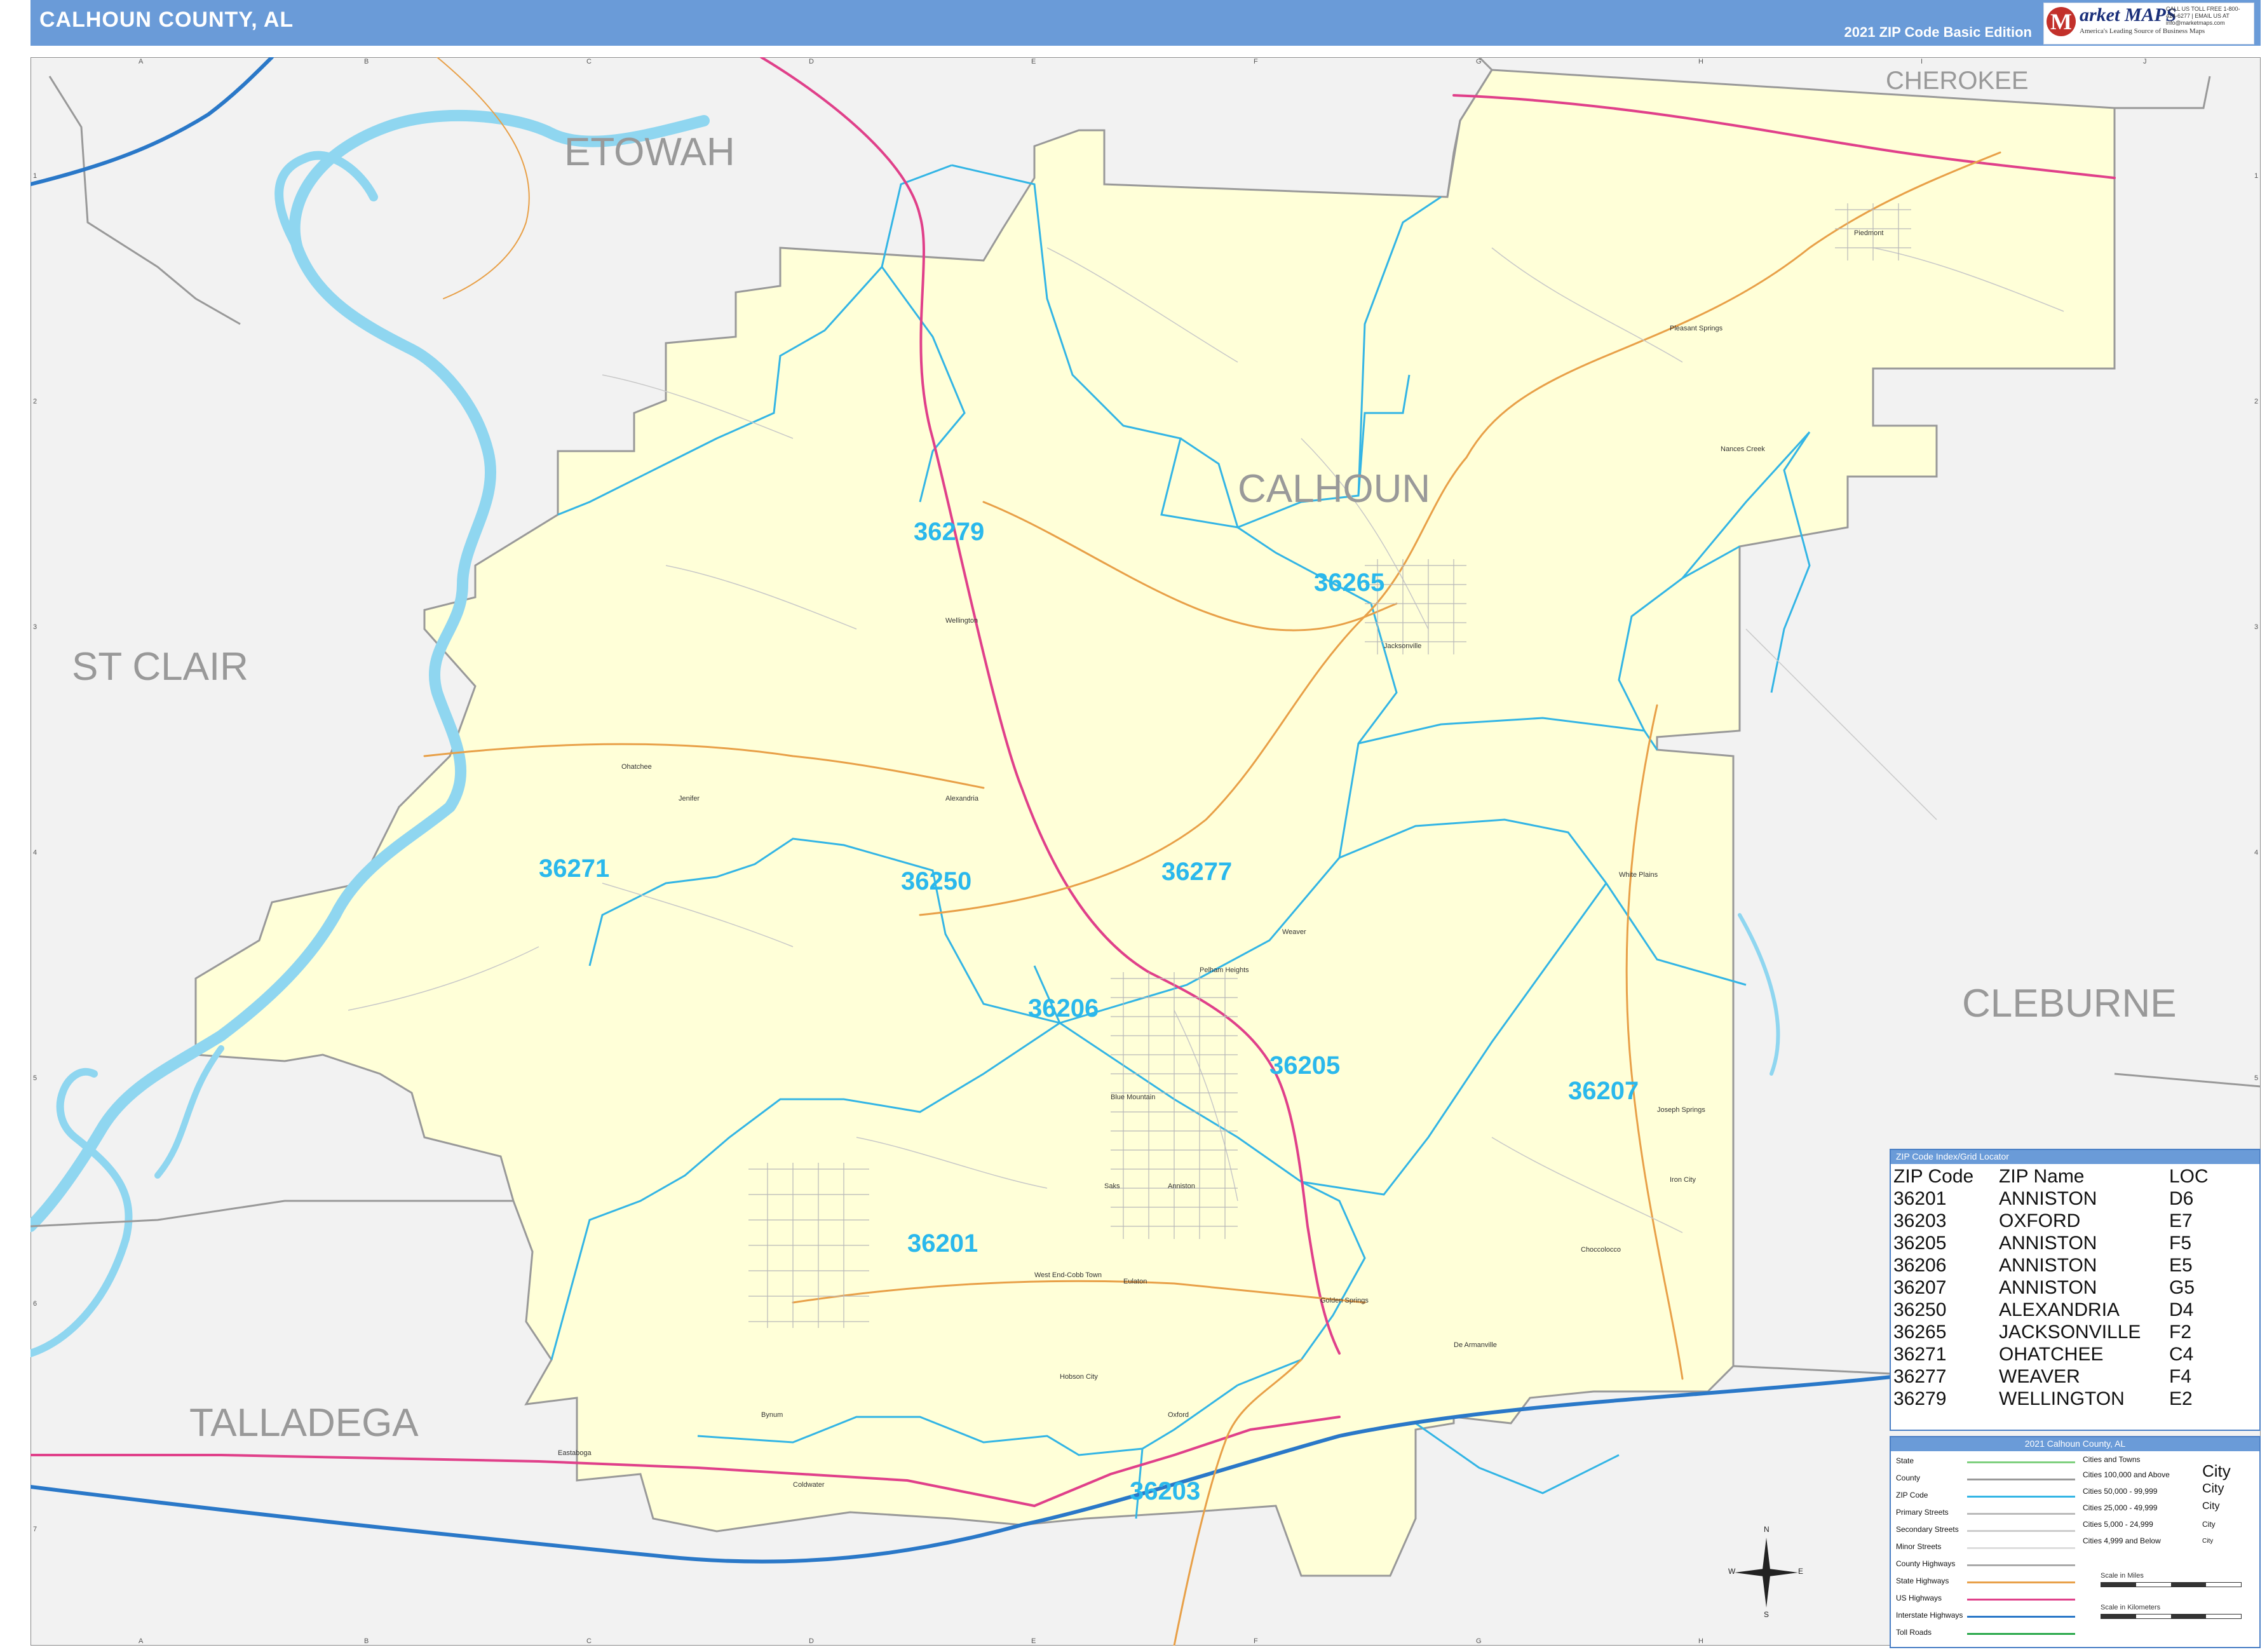 This screenshot has height=1652, width=2267. What do you see at coordinates (366, 62) in the screenshot?
I see `svg-text: B` at bounding box center [366, 62].